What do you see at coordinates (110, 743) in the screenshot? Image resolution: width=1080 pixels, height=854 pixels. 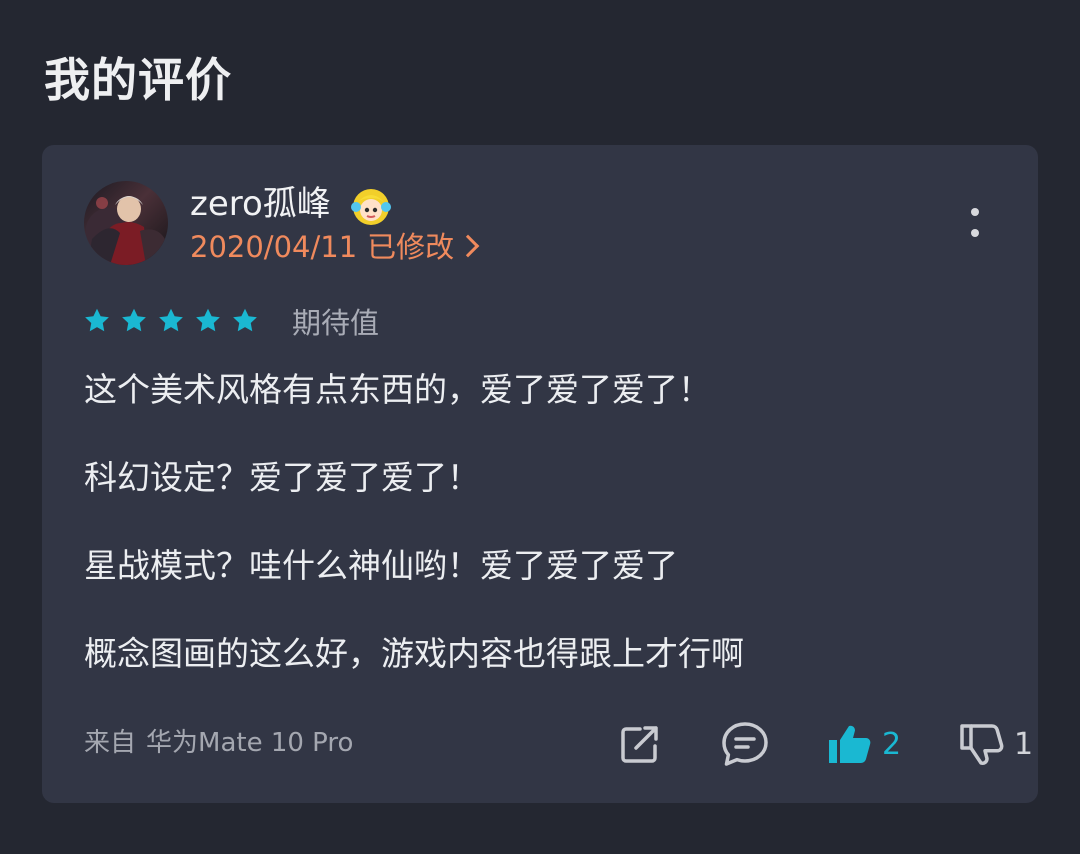 I see `device-prefix: 来自` at bounding box center [110, 743].